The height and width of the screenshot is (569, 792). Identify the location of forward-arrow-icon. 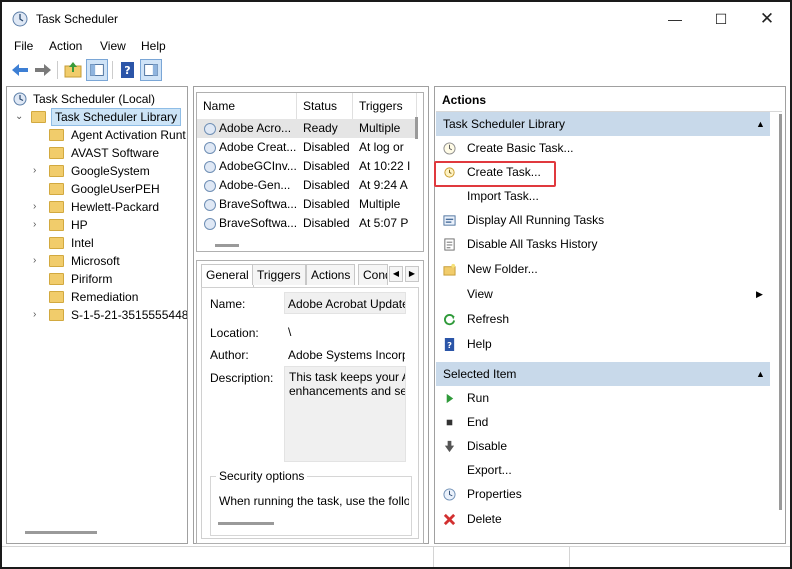
(43, 70).